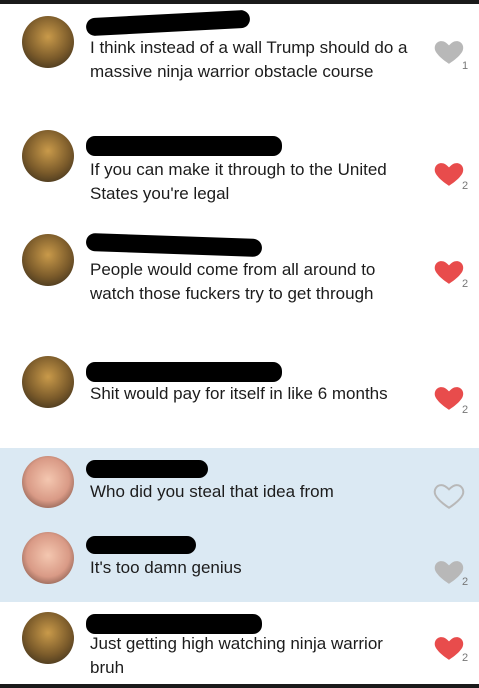 The width and height of the screenshot is (479, 688). I want to click on like-count: 1, so click(465, 66).